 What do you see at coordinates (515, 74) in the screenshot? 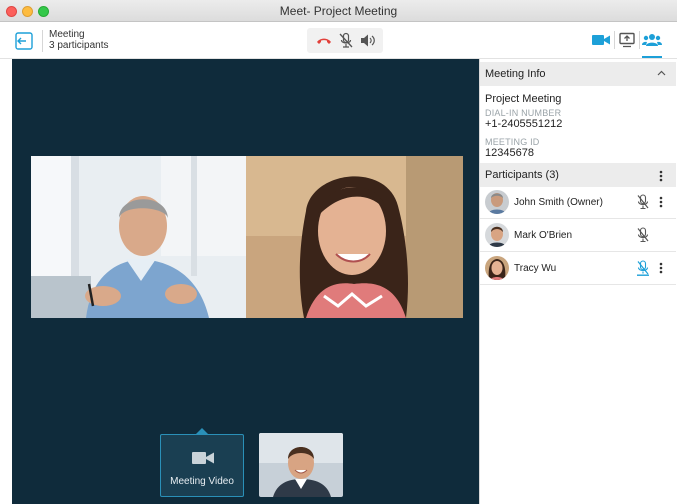
I see `meeting-info-title: Meeting Info` at bounding box center [515, 74].